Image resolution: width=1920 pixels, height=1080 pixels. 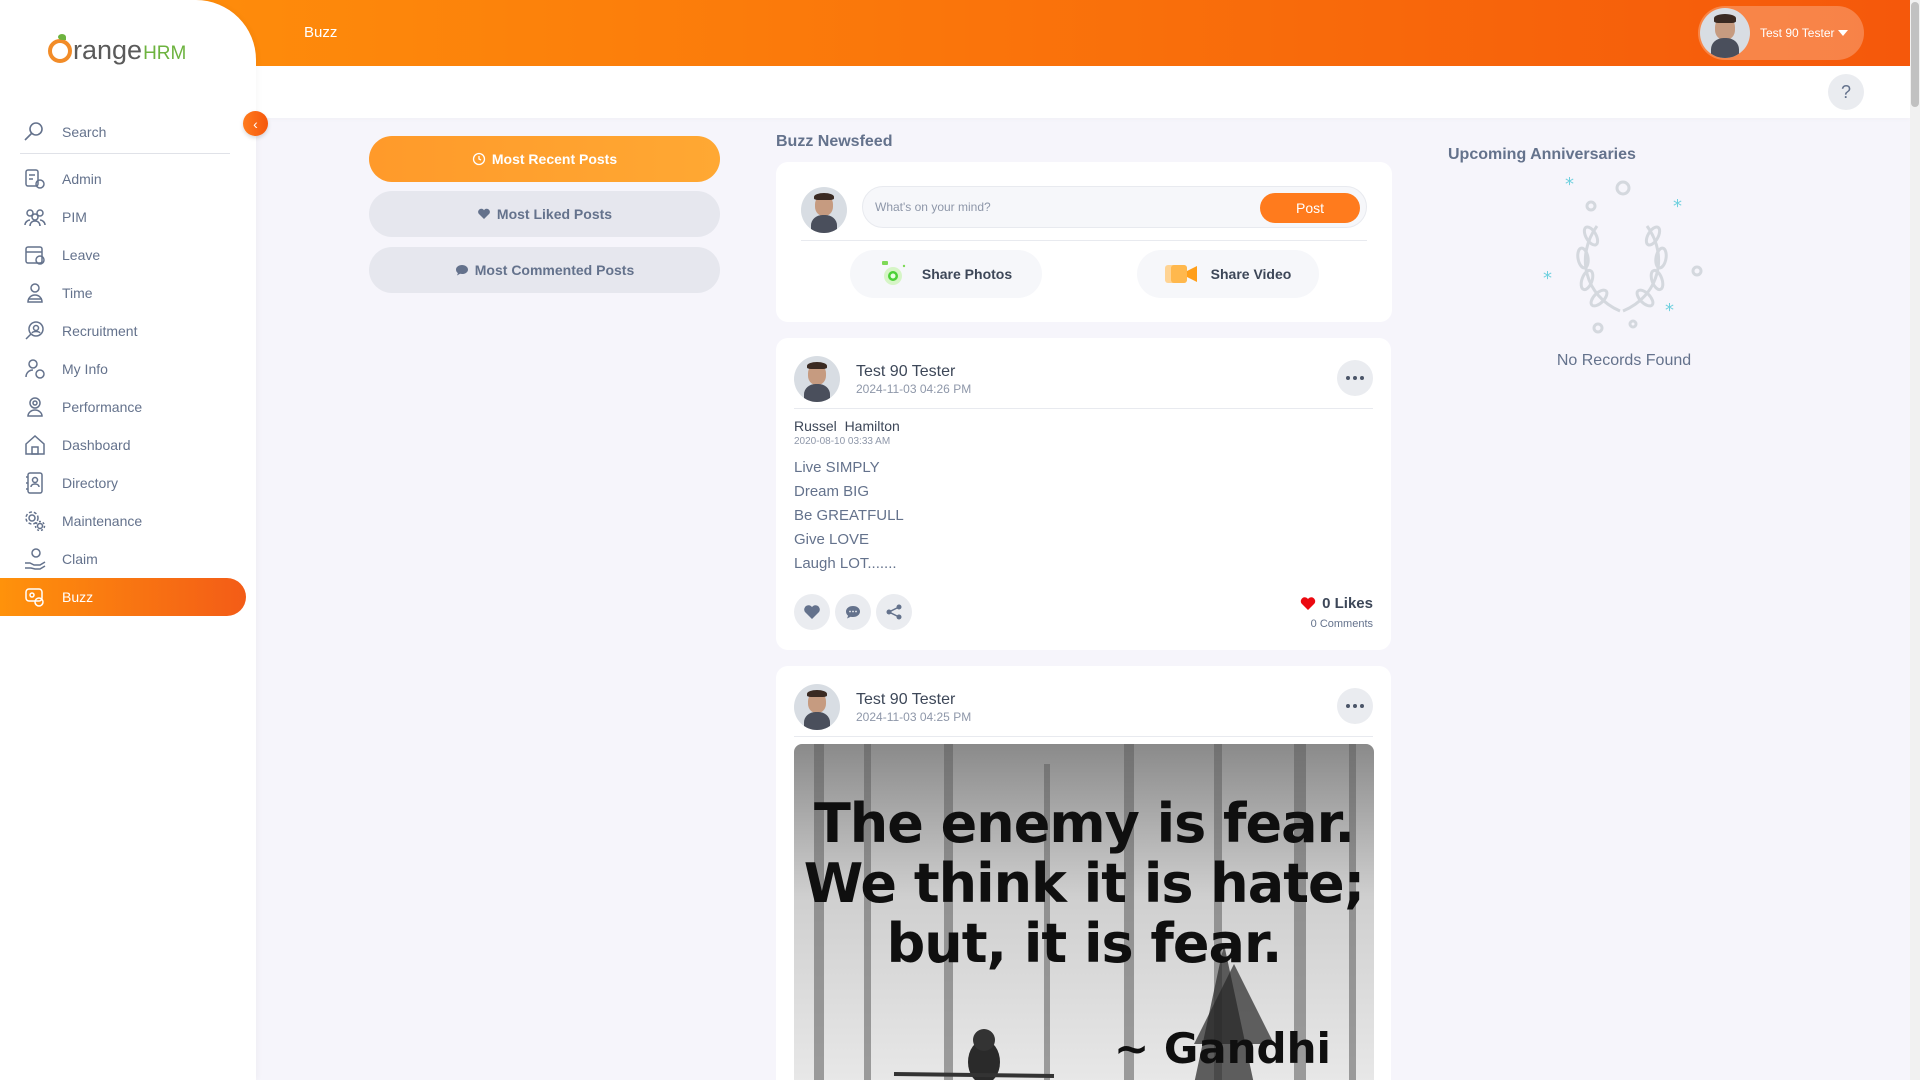 I want to click on sidebar-item-leave: Leave, so click(x=128, y=255).